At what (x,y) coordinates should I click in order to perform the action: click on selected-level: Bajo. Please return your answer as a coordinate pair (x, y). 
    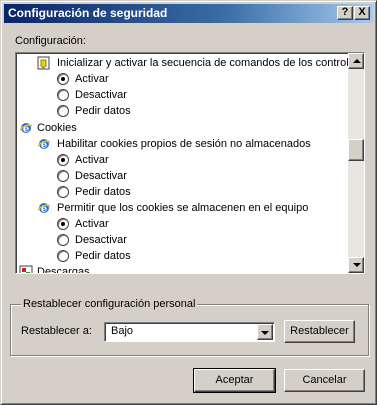
    Looking at the image, I should click on (122, 331).